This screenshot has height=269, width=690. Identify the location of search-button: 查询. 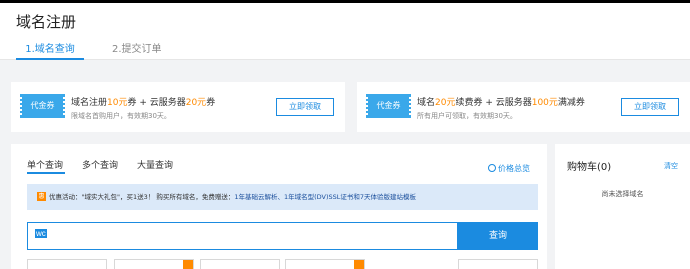
(498, 236).